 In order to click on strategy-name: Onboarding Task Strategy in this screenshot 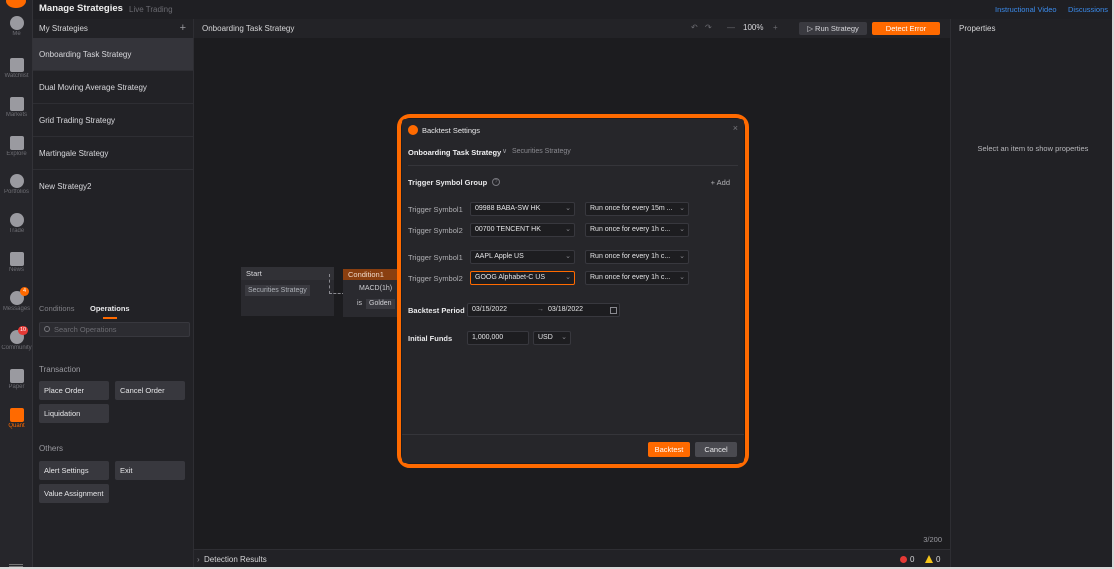, I will do `click(454, 152)`.